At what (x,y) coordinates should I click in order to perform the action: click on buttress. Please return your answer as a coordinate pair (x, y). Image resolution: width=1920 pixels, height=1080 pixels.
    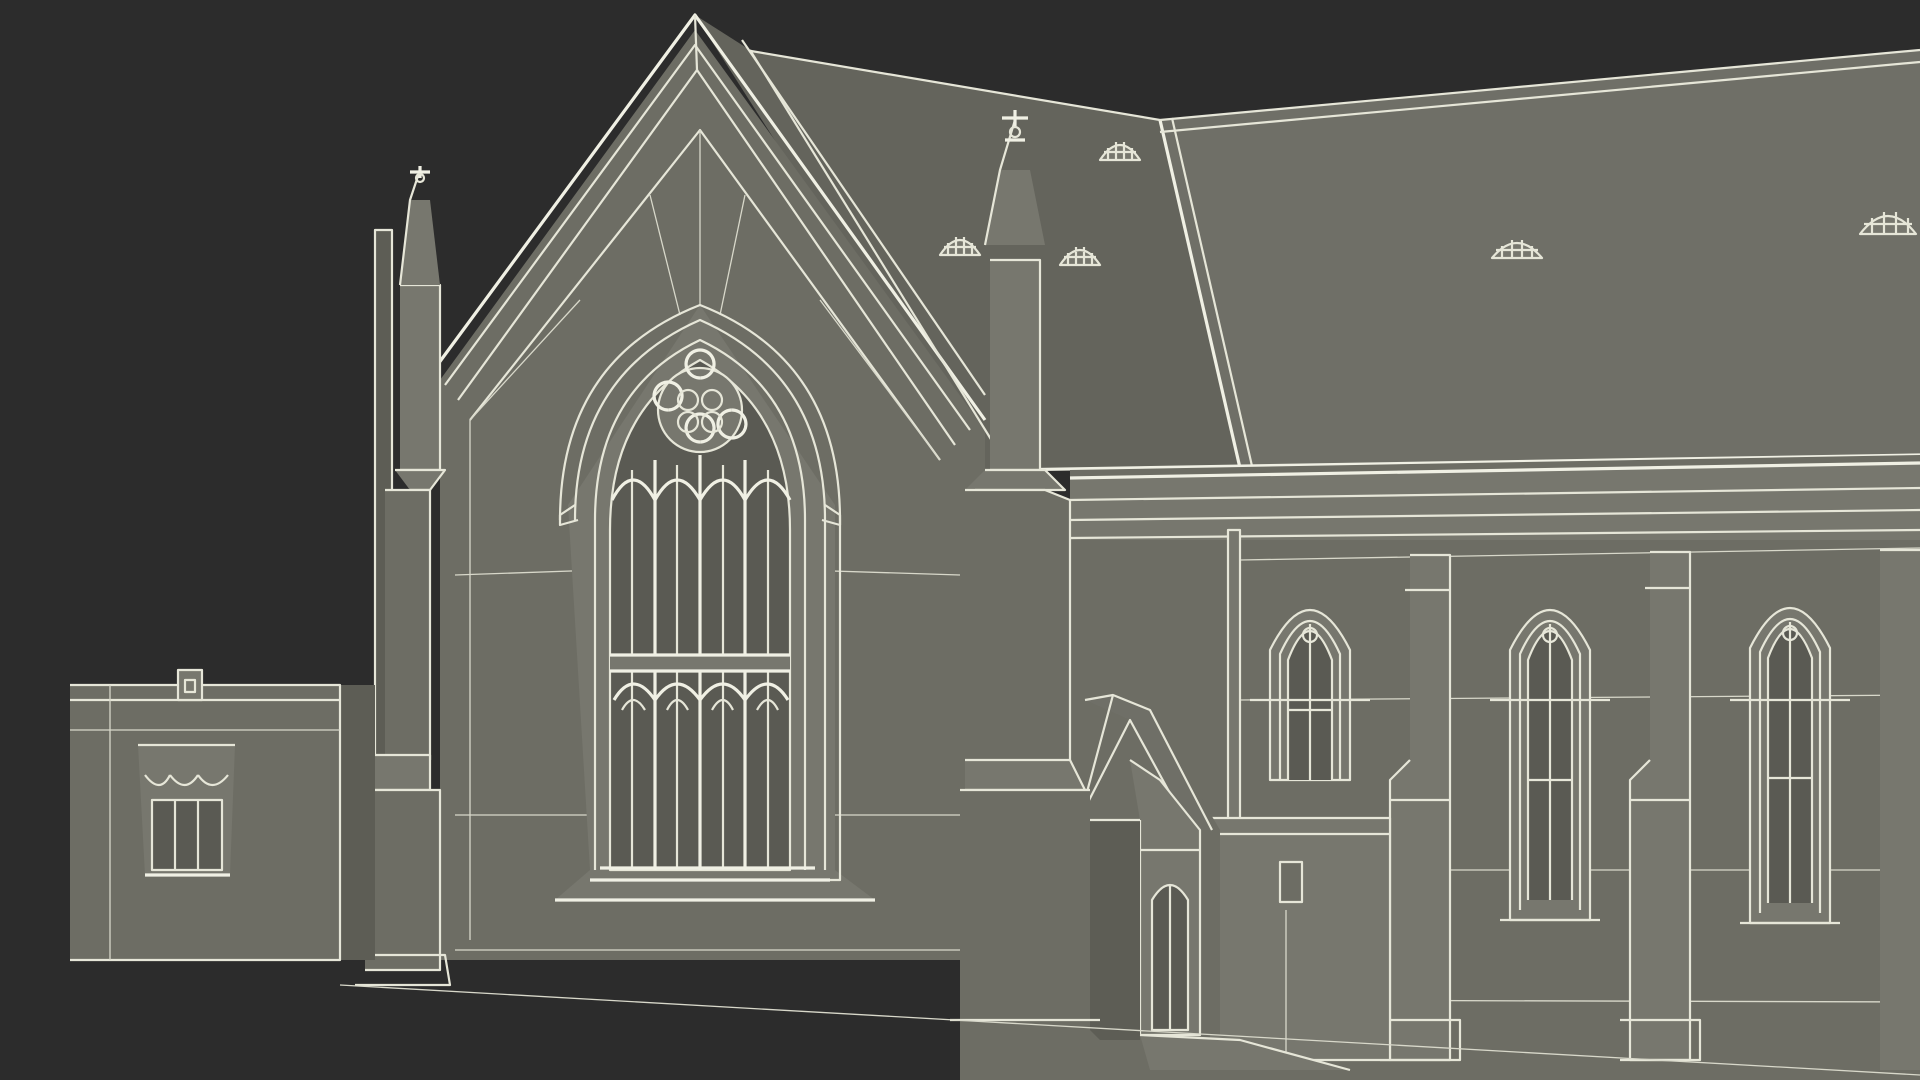
    Looking at the image, I should click on (1900, 809).